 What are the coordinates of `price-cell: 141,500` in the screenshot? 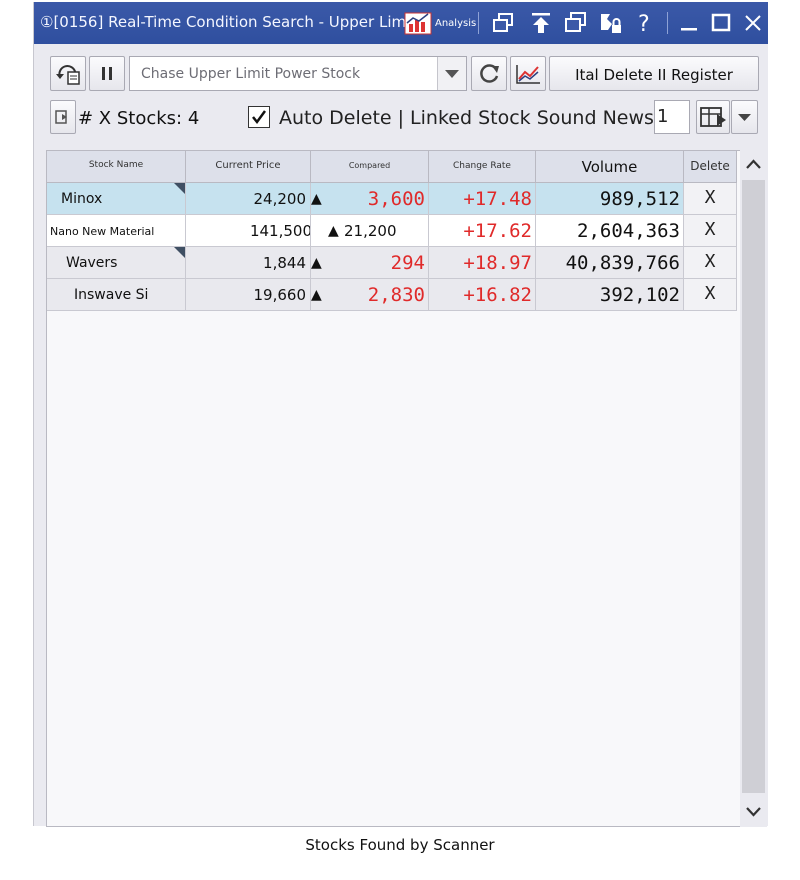 It's located at (248, 231).